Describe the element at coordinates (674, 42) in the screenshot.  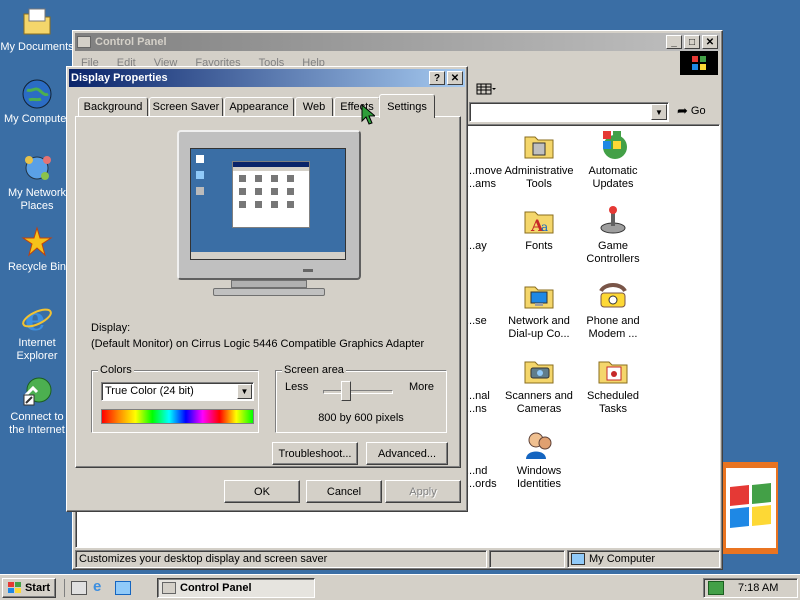
I see `minimize-button: _` at that location.